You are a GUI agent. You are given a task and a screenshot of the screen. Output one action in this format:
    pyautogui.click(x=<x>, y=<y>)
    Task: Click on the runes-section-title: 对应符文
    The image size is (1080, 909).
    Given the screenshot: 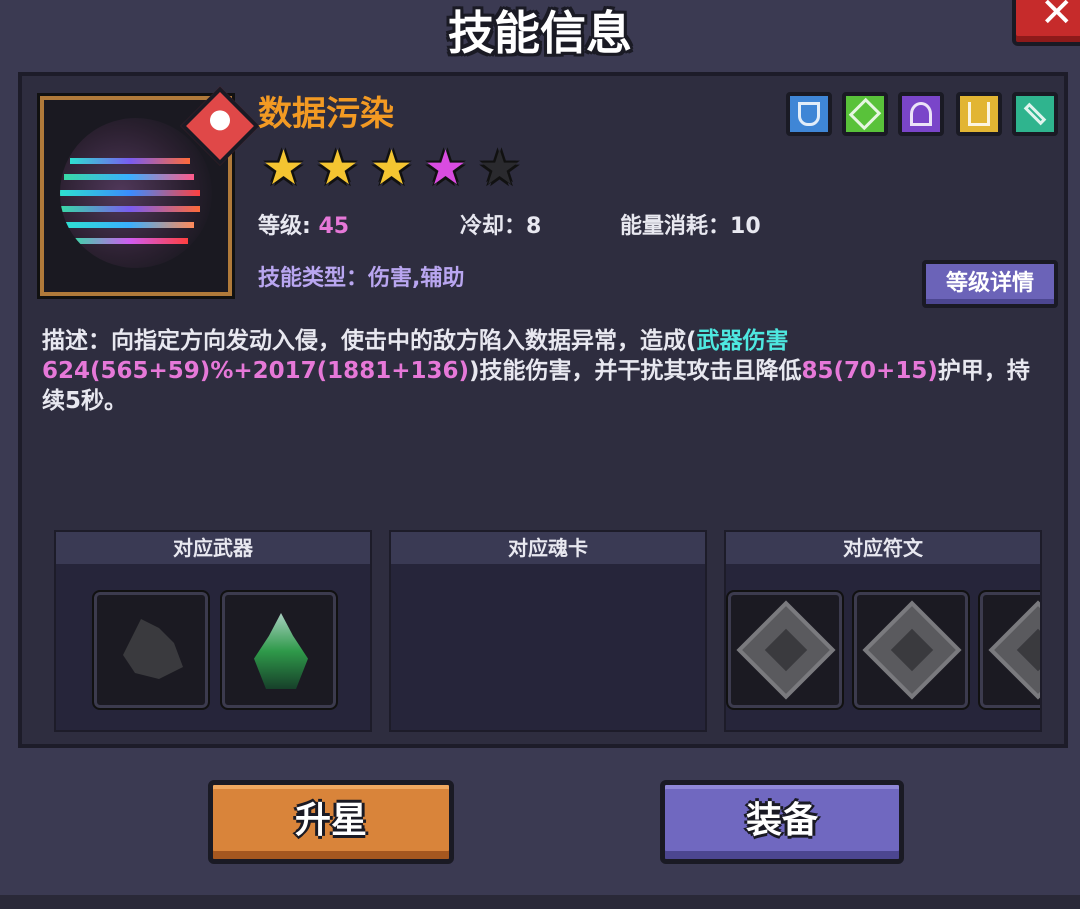 What is the action you would take?
    pyautogui.click(x=883, y=548)
    